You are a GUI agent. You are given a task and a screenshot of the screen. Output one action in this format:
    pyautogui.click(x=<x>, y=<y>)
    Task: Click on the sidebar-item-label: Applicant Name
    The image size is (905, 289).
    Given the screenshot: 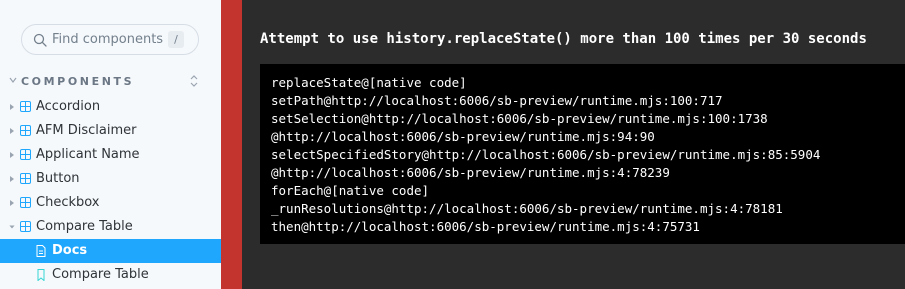 What is the action you would take?
    pyautogui.click(x=88, y=154)
    